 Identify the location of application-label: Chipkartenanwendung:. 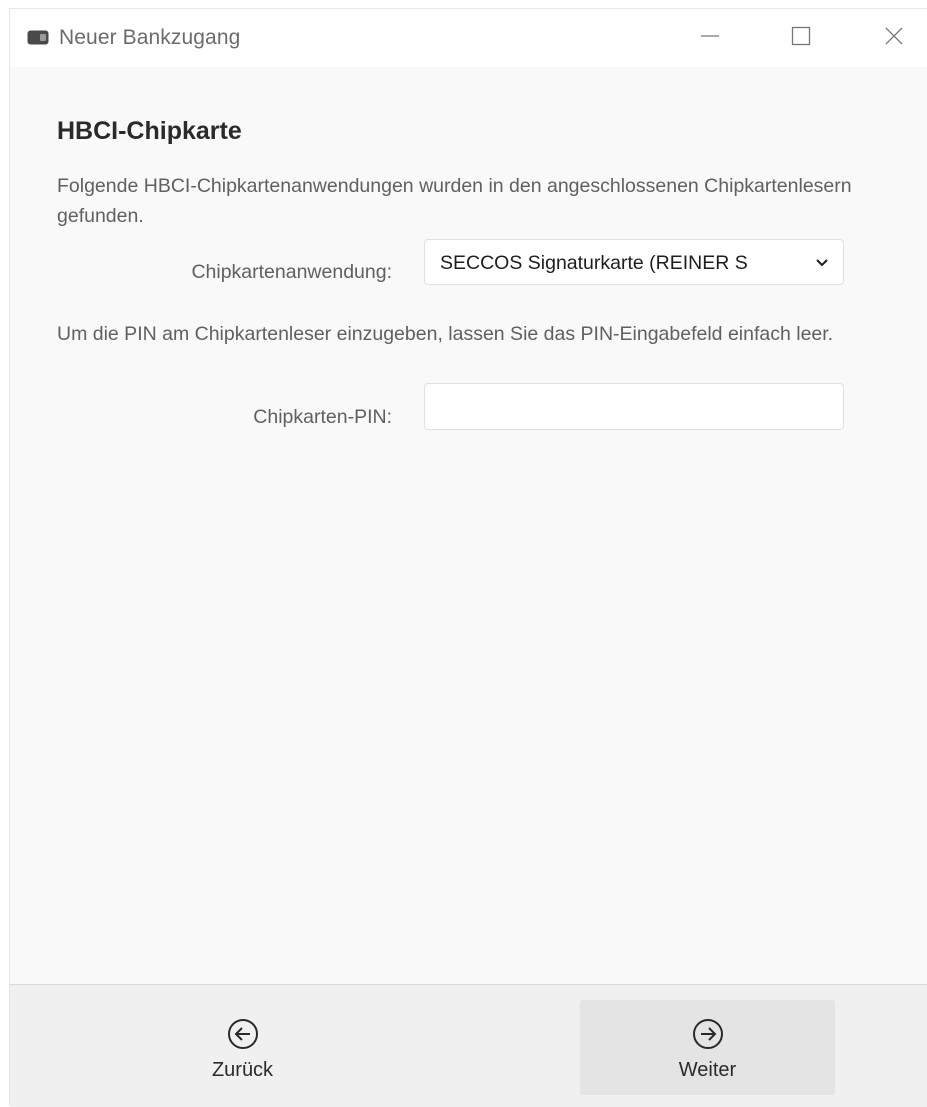
(291, 272).